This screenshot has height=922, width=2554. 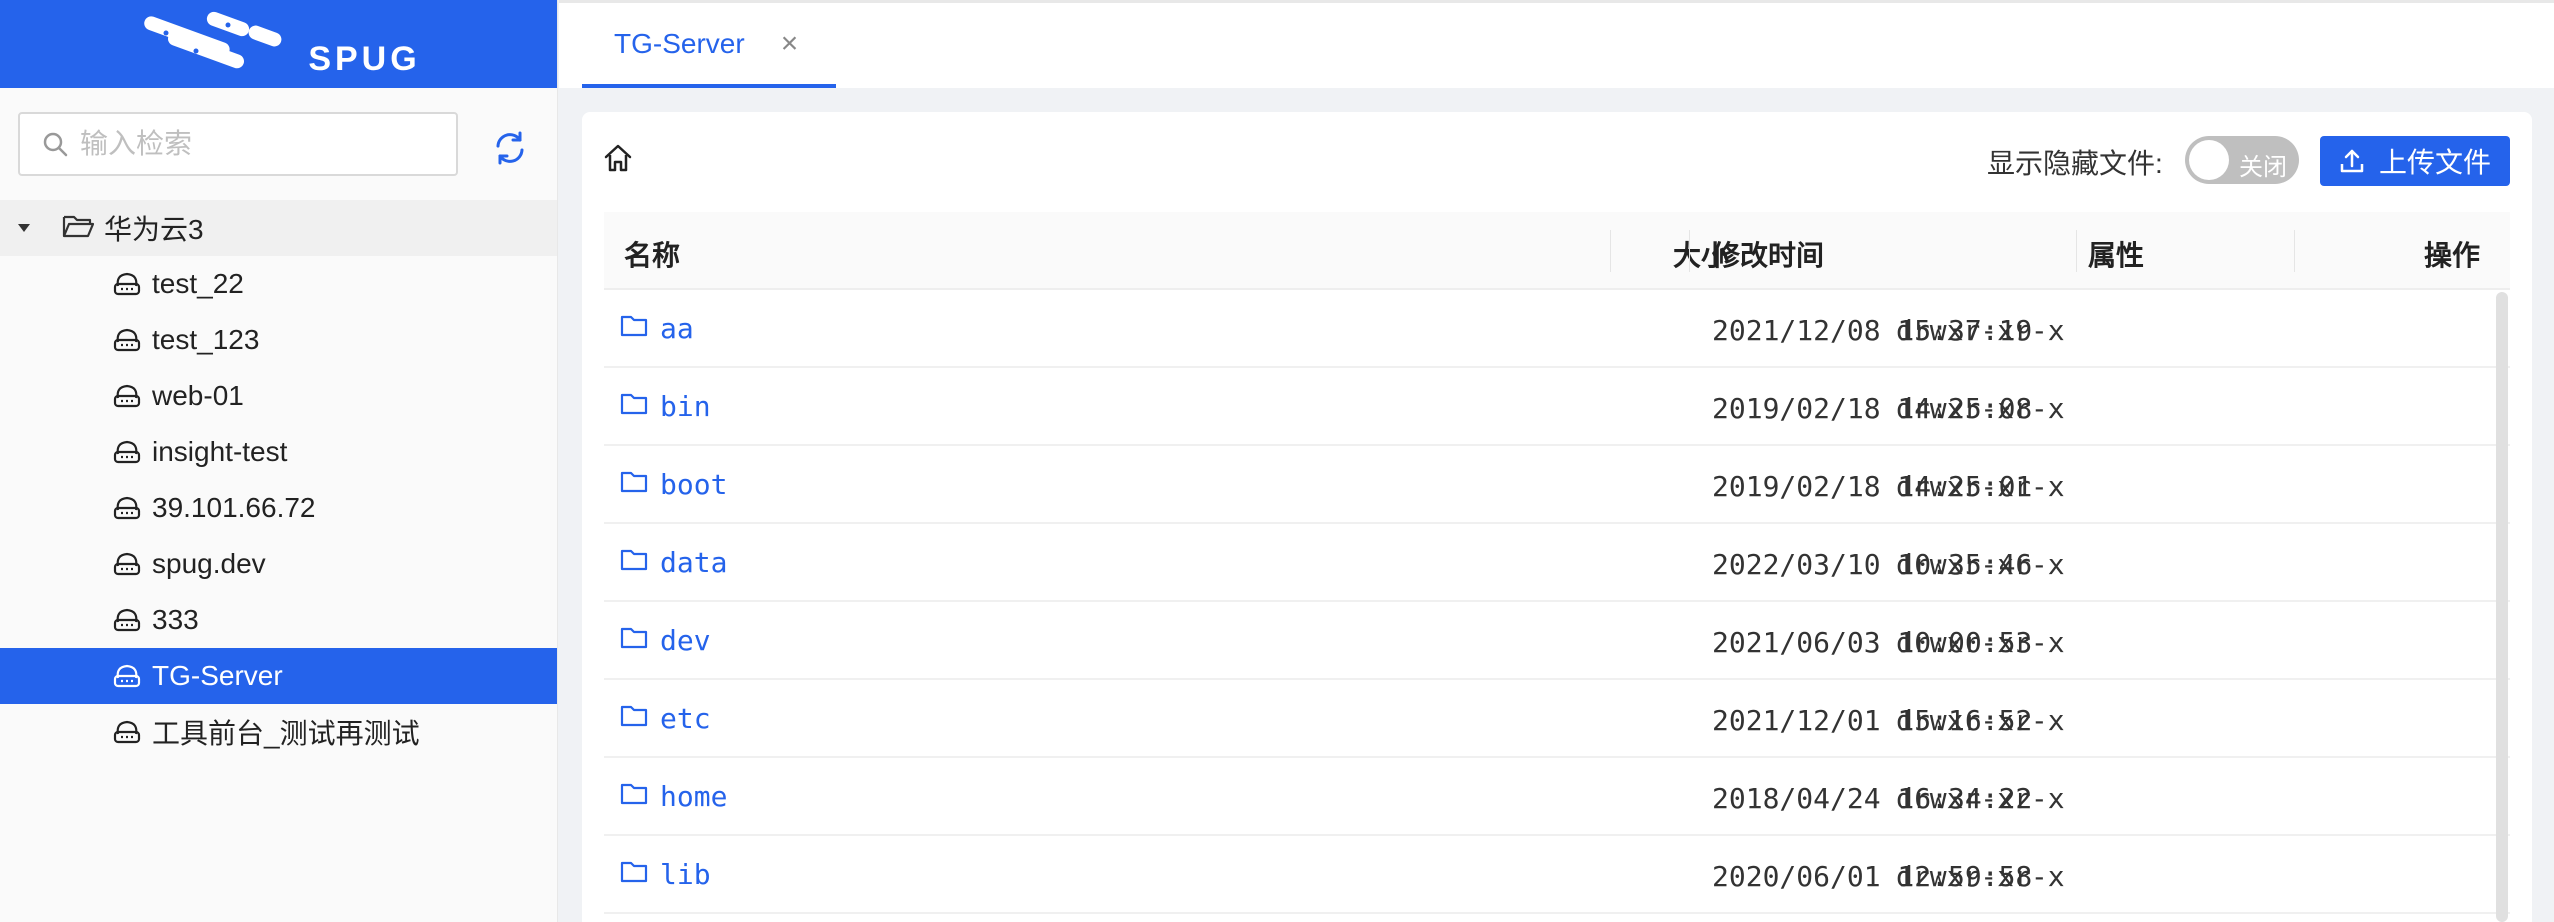 I want to click on tree-item-host: TG-Server, so click(x=278, y=676).